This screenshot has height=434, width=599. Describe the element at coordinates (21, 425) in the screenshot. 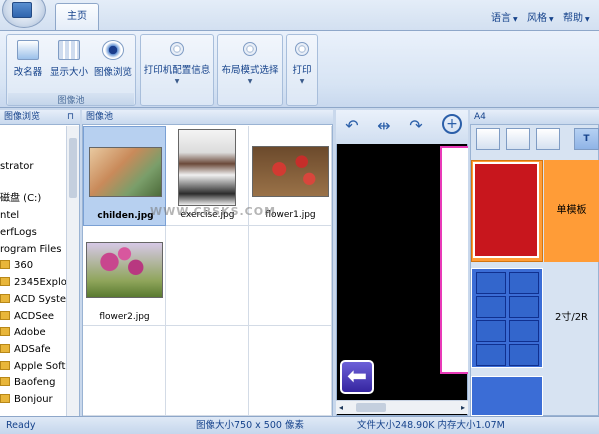

I see `status-ready: Ready` at that location.